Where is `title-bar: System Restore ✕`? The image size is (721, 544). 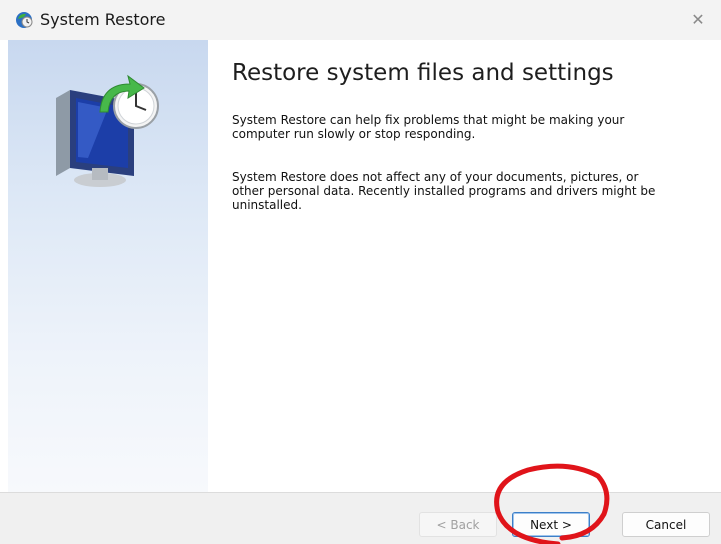 title-bar: System Restore ✕ is located at coordinates (360, 20).